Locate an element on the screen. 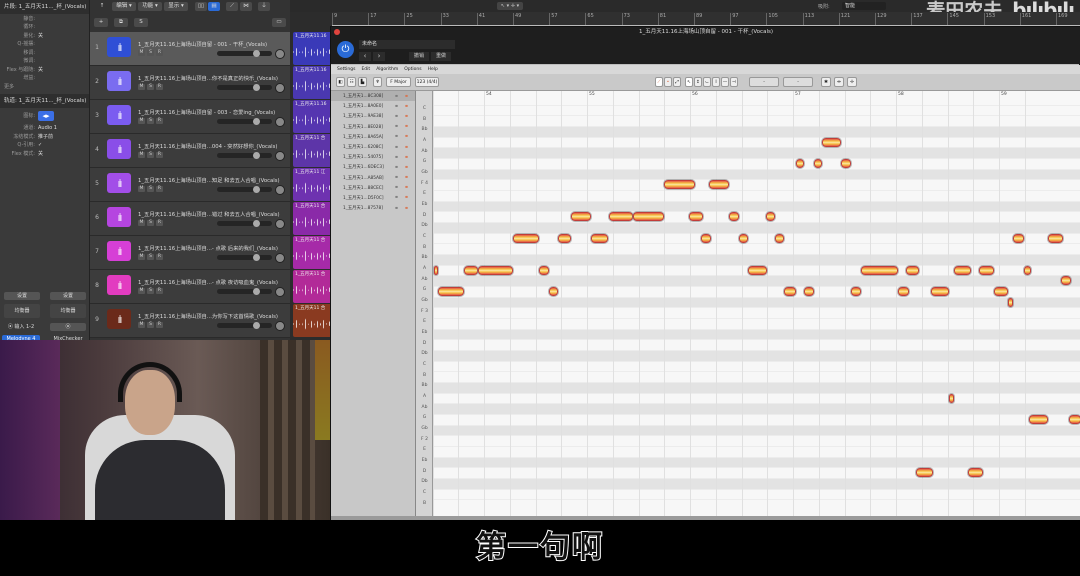 This screenshot has width=1080, height=576. input-selector: ⦿ 输入 1-2 is located at coordinates (21, 327).